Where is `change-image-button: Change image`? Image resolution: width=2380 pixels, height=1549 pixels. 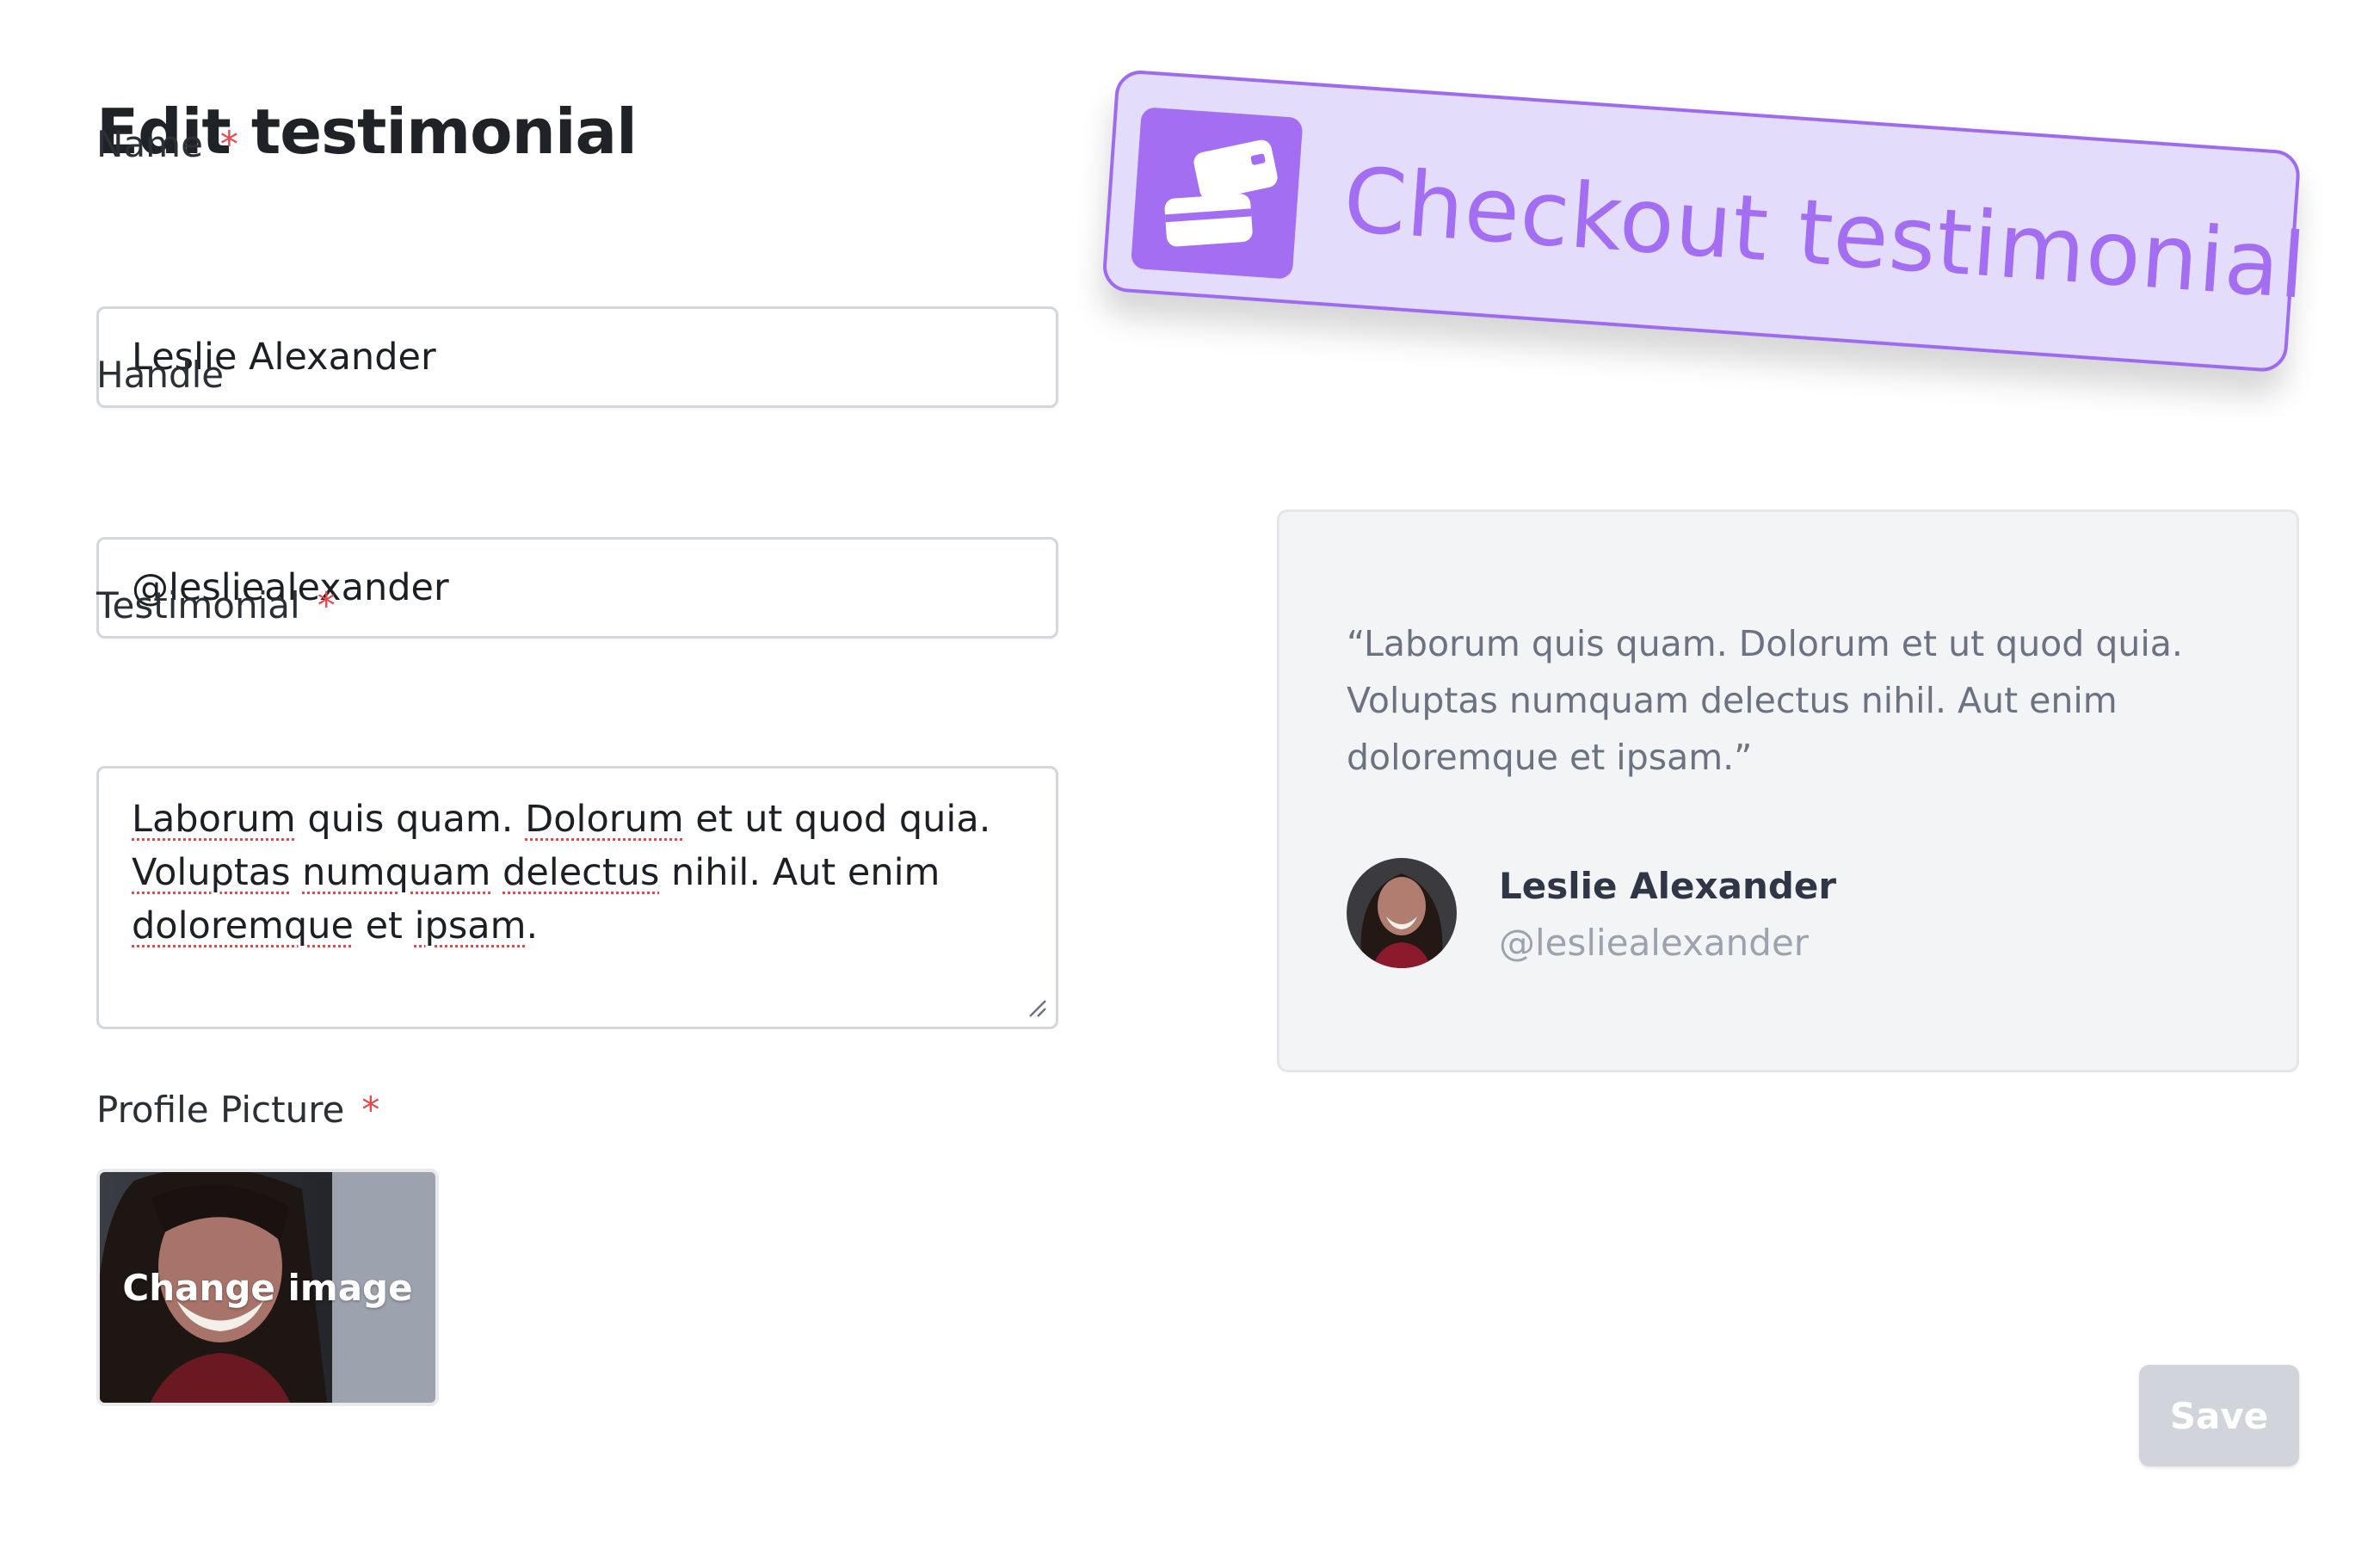 change-image-button: Change image is located at coordinates (267, 1287).